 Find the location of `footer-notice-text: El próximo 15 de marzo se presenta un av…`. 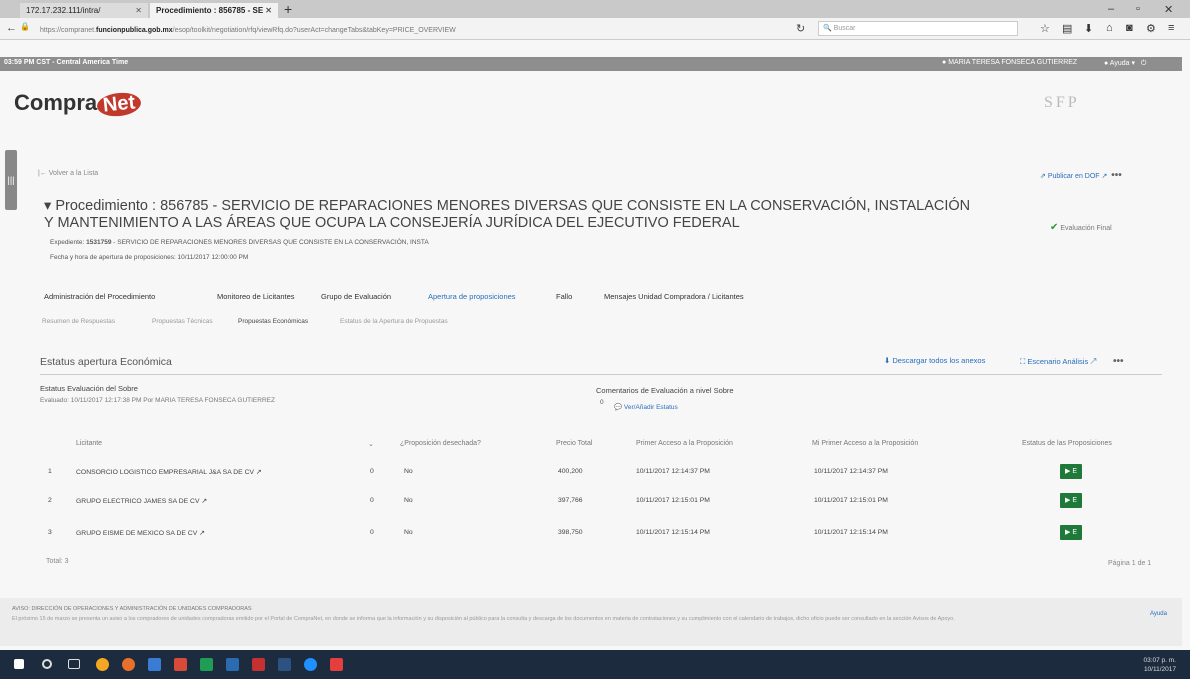

footer-notice-text: El próximo 15 de marzo se presenta un av… is located at coordinates (483, 619).